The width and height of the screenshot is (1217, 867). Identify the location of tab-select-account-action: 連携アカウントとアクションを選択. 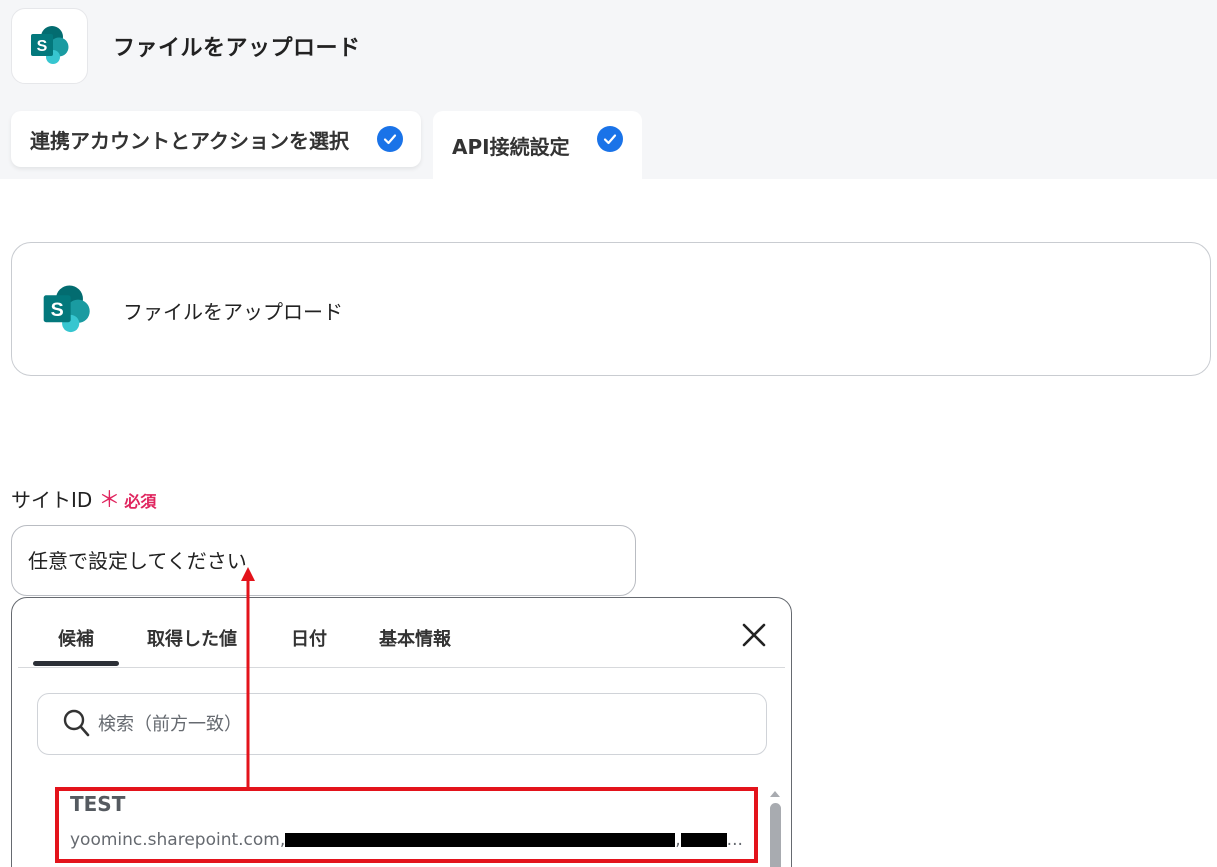
(216, 139).